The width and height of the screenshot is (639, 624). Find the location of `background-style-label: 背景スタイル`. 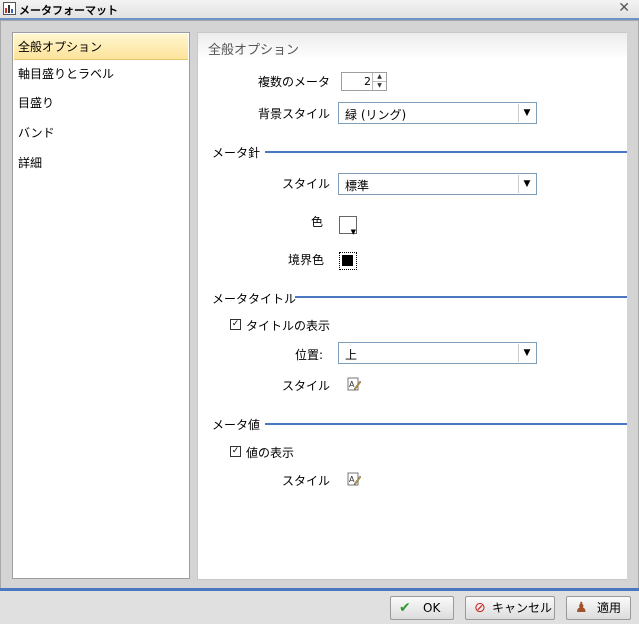

background-style-label: 背景スタイル is located at coordinates (294, 114).